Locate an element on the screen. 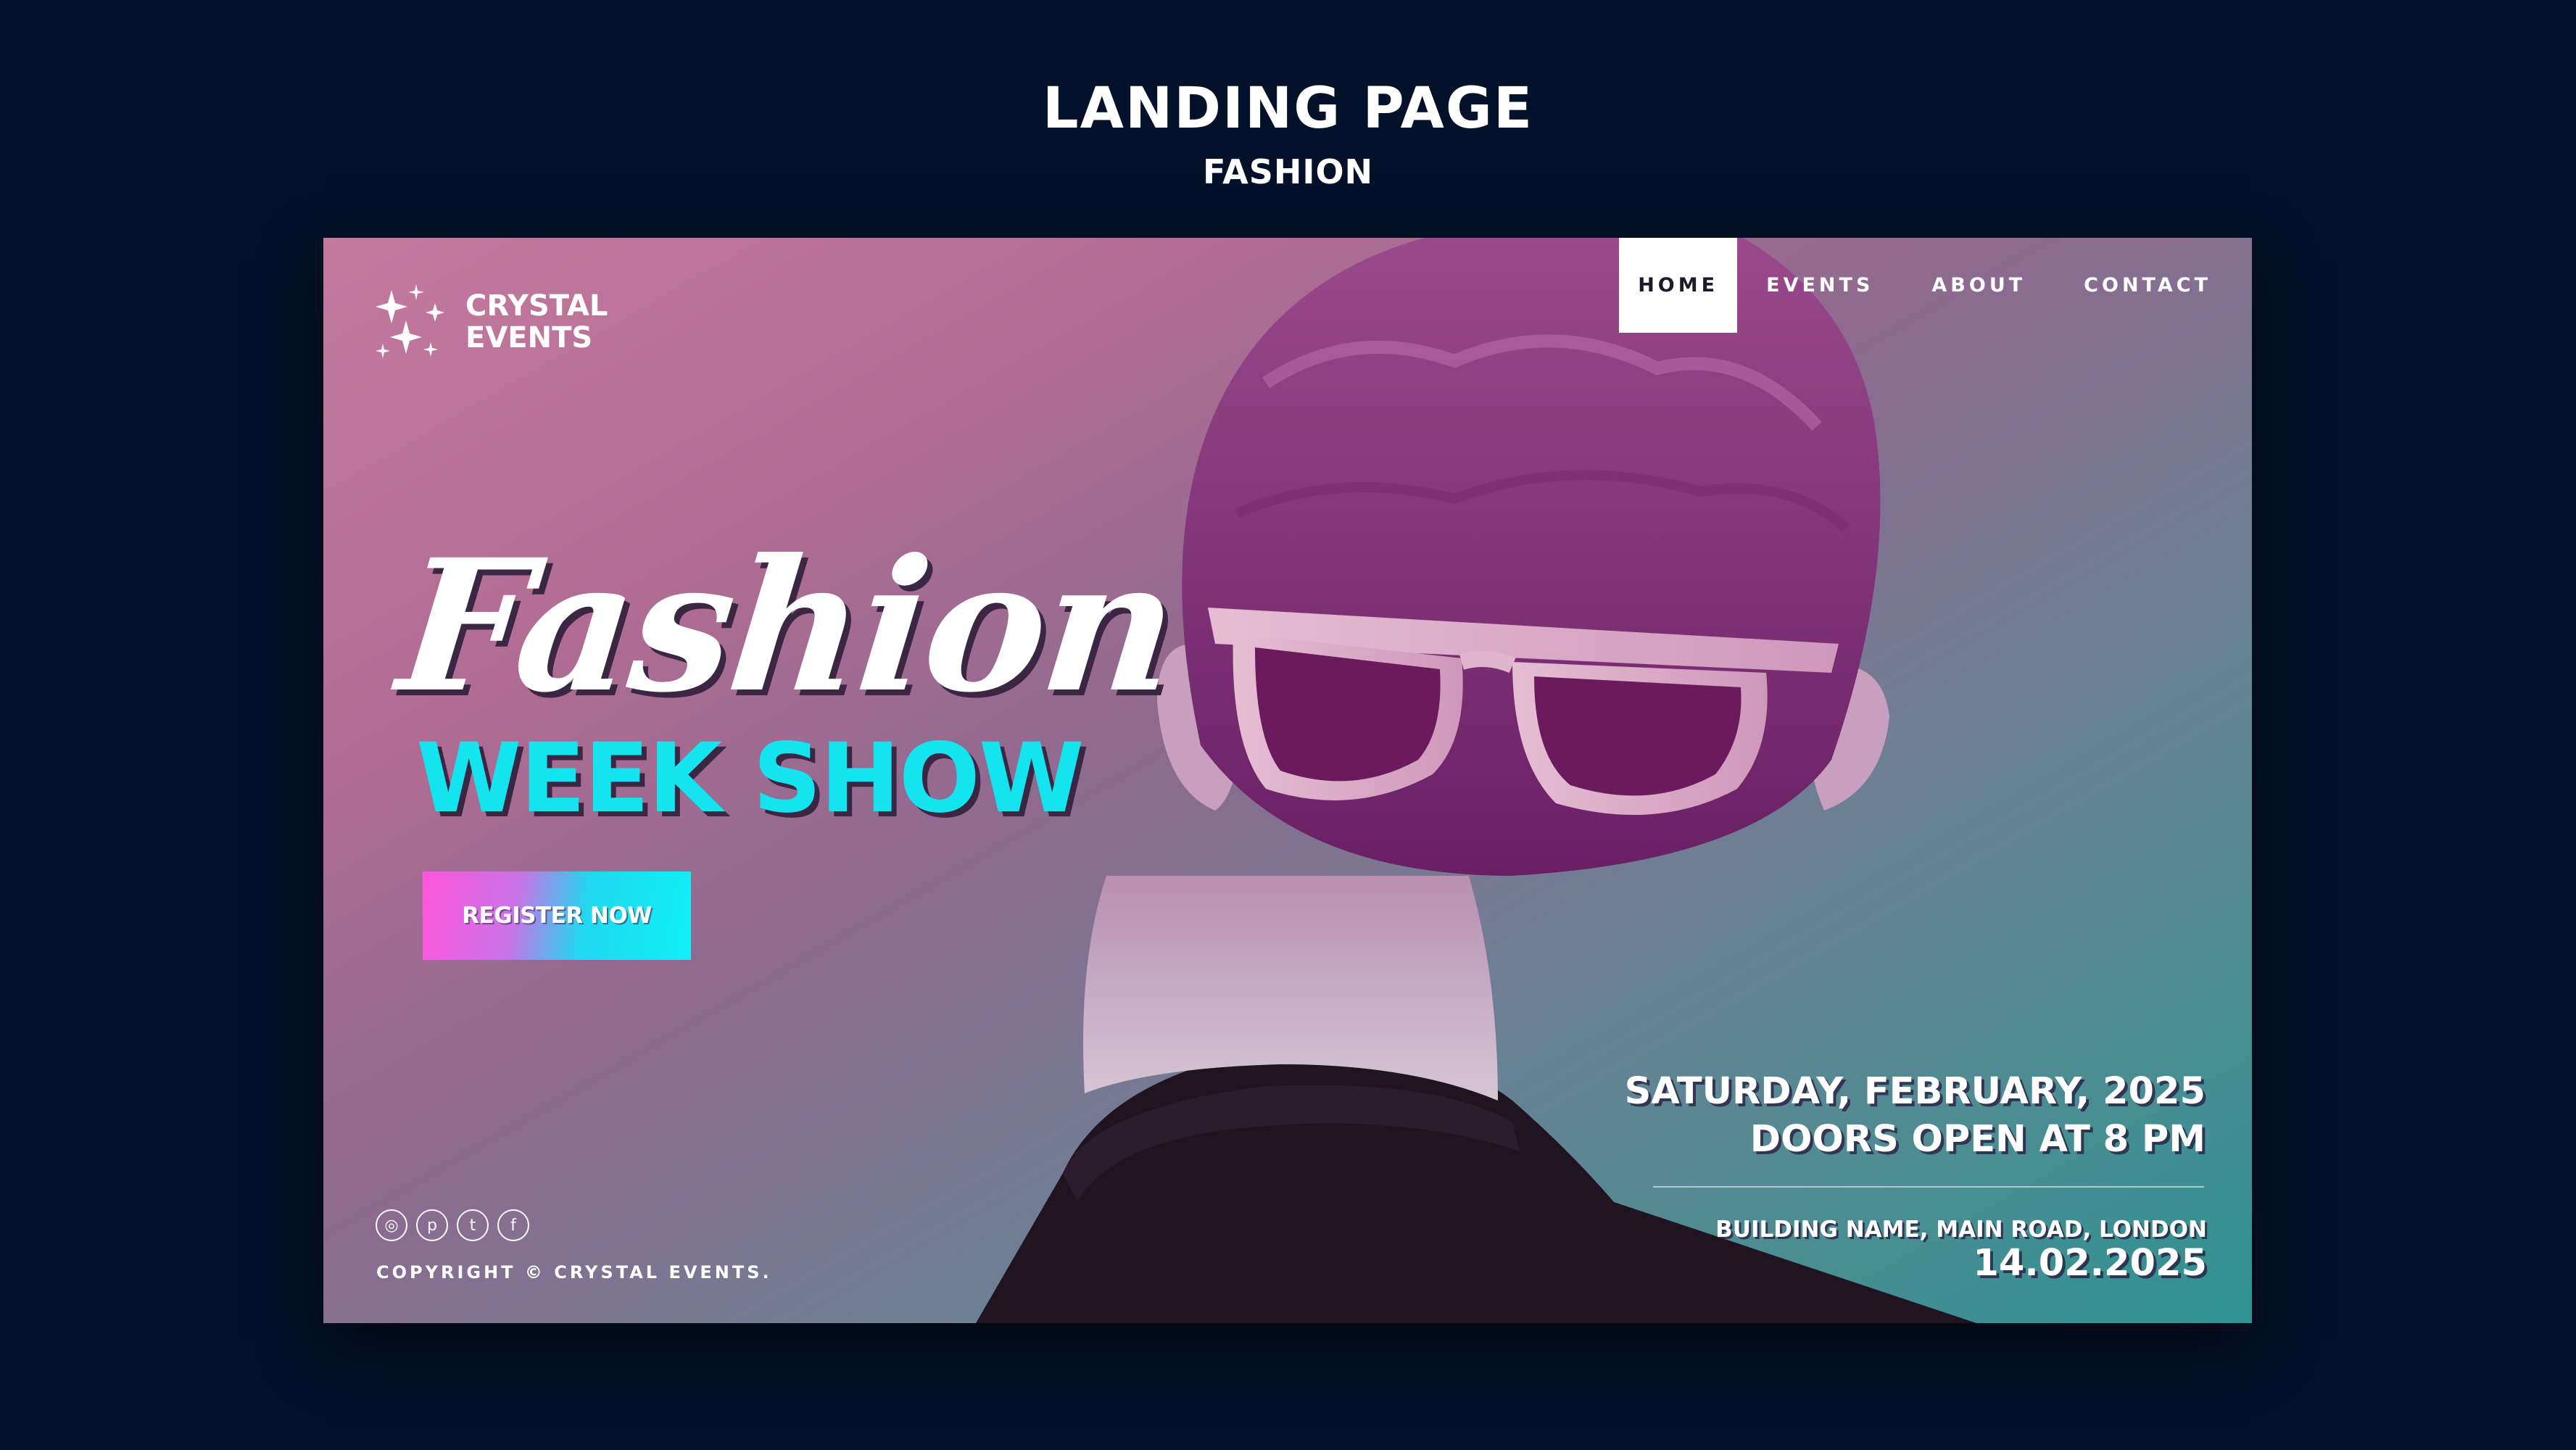  page-heading: LANDING PAGE is located at coordinates (1288, 108).